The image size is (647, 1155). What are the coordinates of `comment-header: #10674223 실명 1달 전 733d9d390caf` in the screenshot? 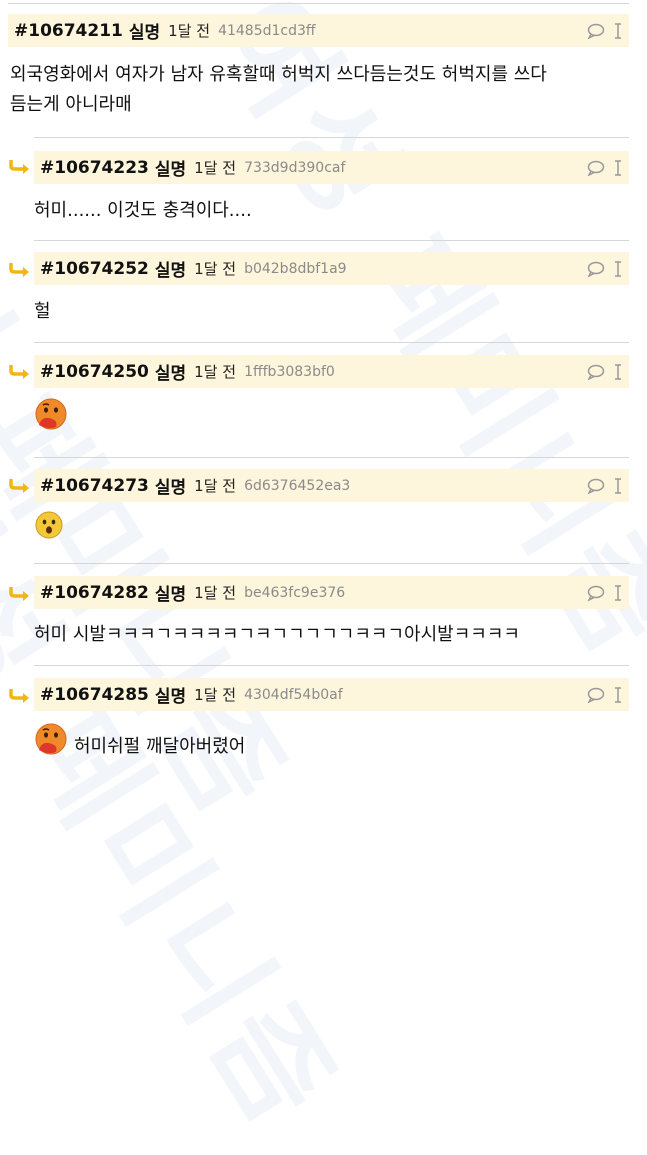 It's located at (331, 167).